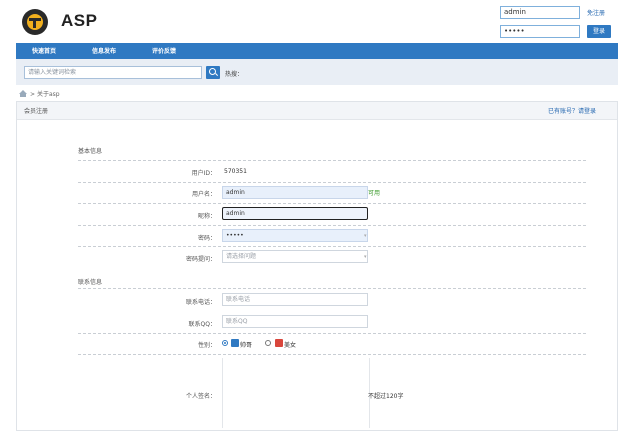 This screenshot has width=636, height=431. Describe the element at coordinates (234, 74) in the screenshot. I see `hot-search-label: 热搜：` at that location.